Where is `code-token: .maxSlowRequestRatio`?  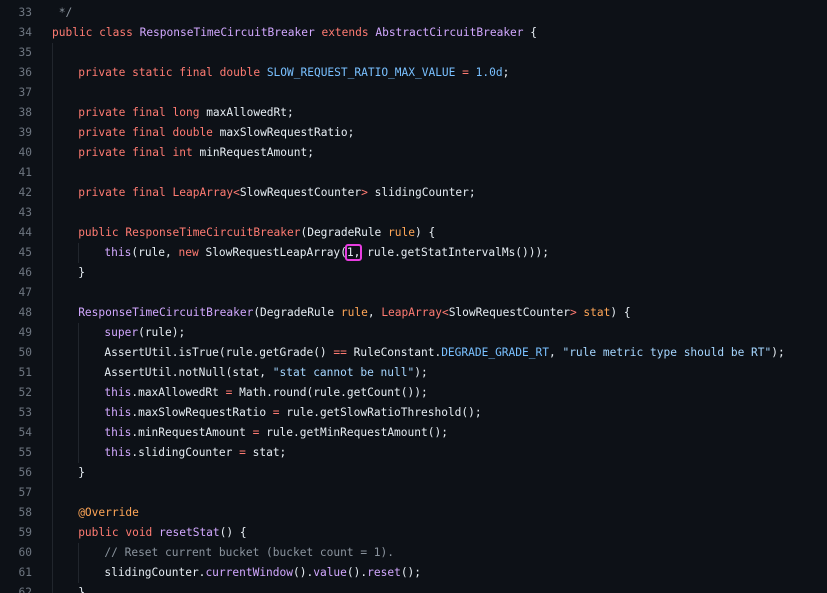
code-token: .maxSlowRequestRatio is located at coordinates (202, 412).